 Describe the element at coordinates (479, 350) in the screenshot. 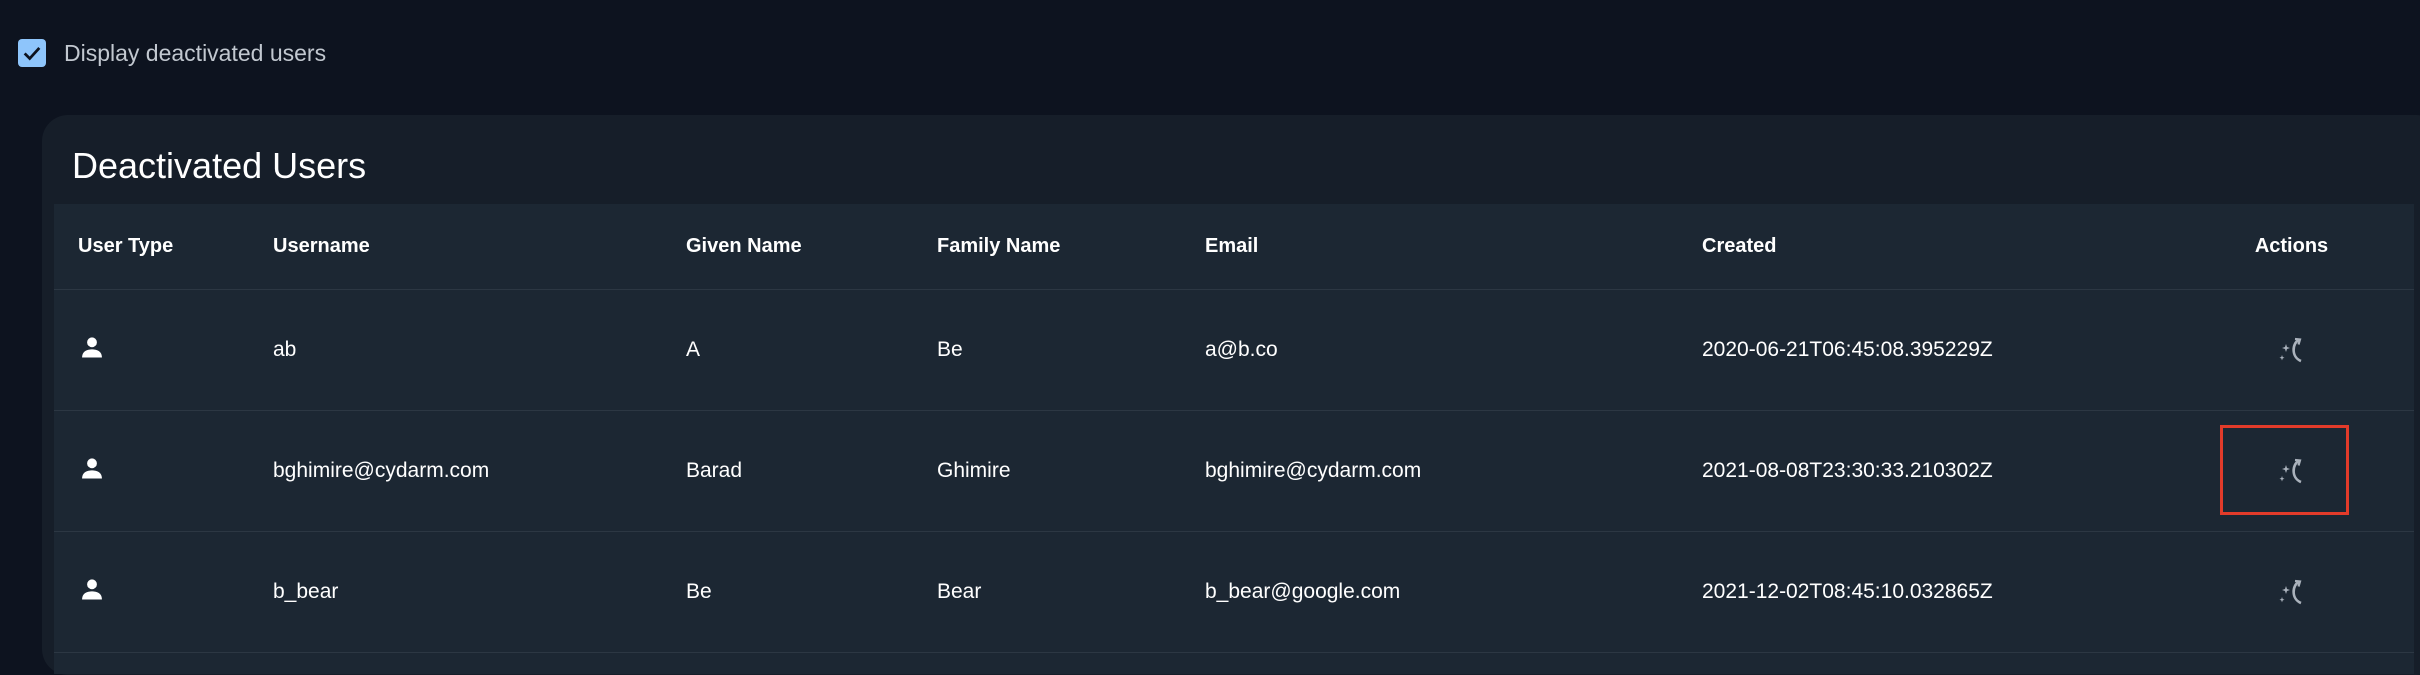

I see `username-cell: ab` at that location.